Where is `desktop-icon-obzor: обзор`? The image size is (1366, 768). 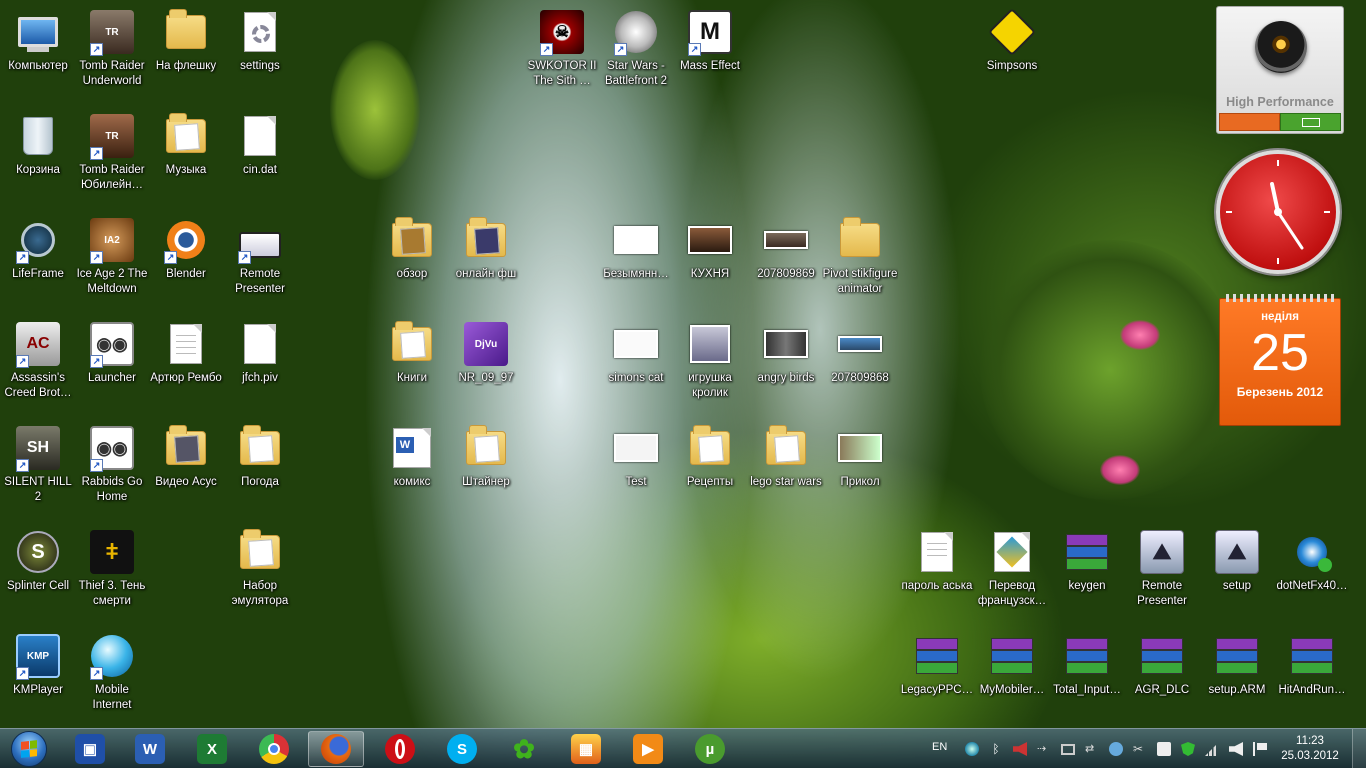
desktop-icon-obzor: обзор is located at coordinates (412, 264).